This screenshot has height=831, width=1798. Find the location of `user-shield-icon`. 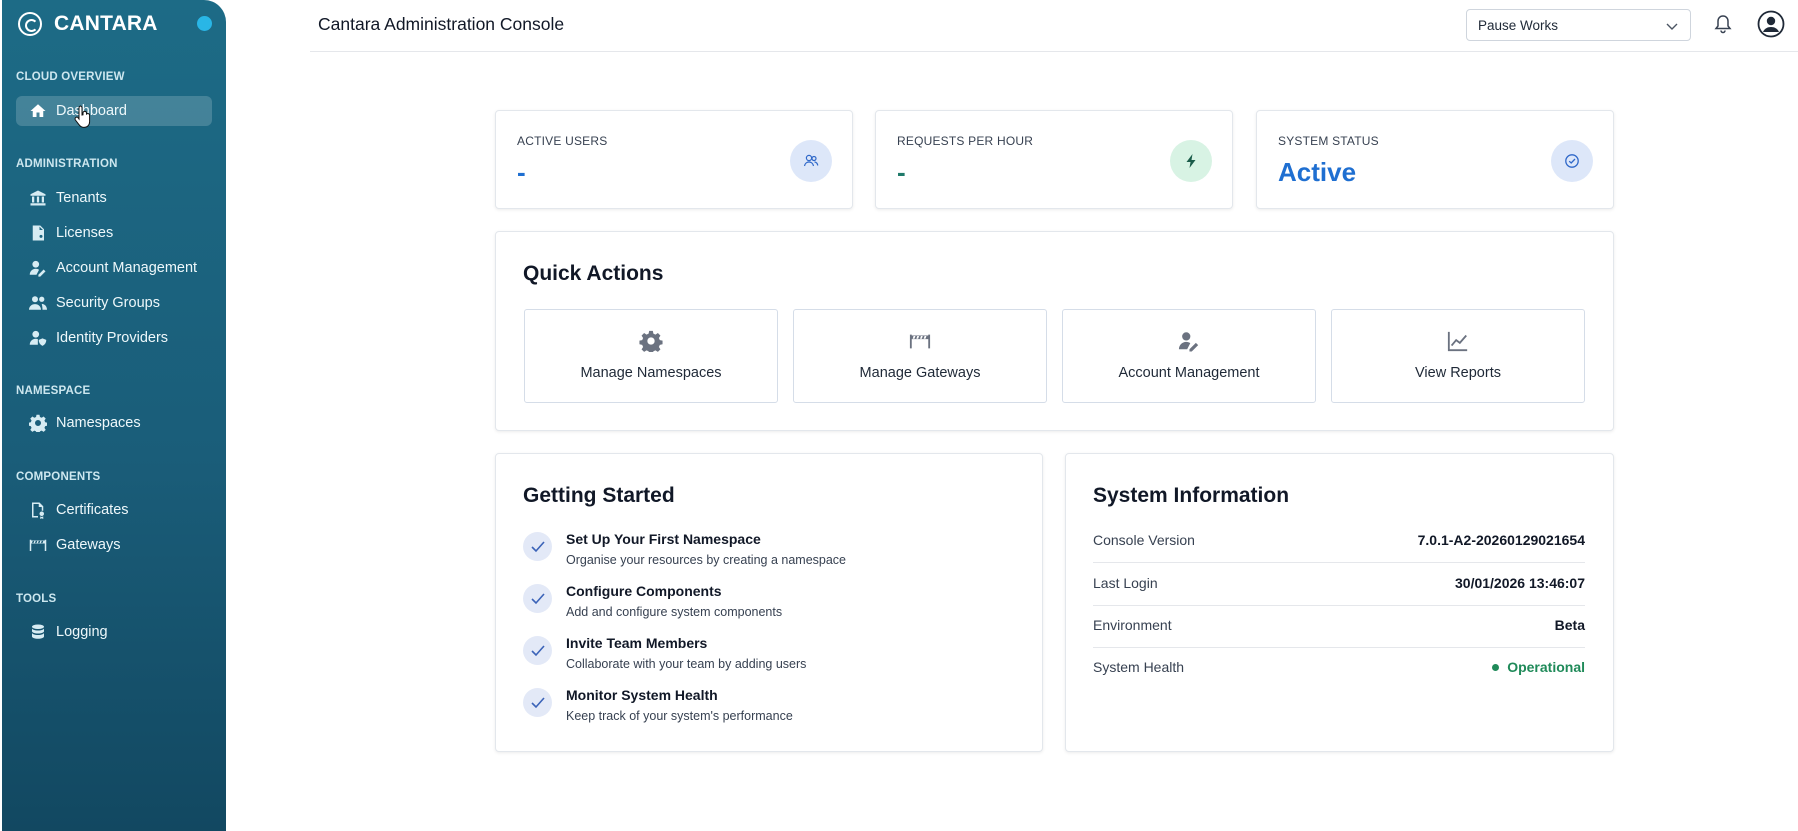

user-shield-icon is located at coordinates (38, 338).